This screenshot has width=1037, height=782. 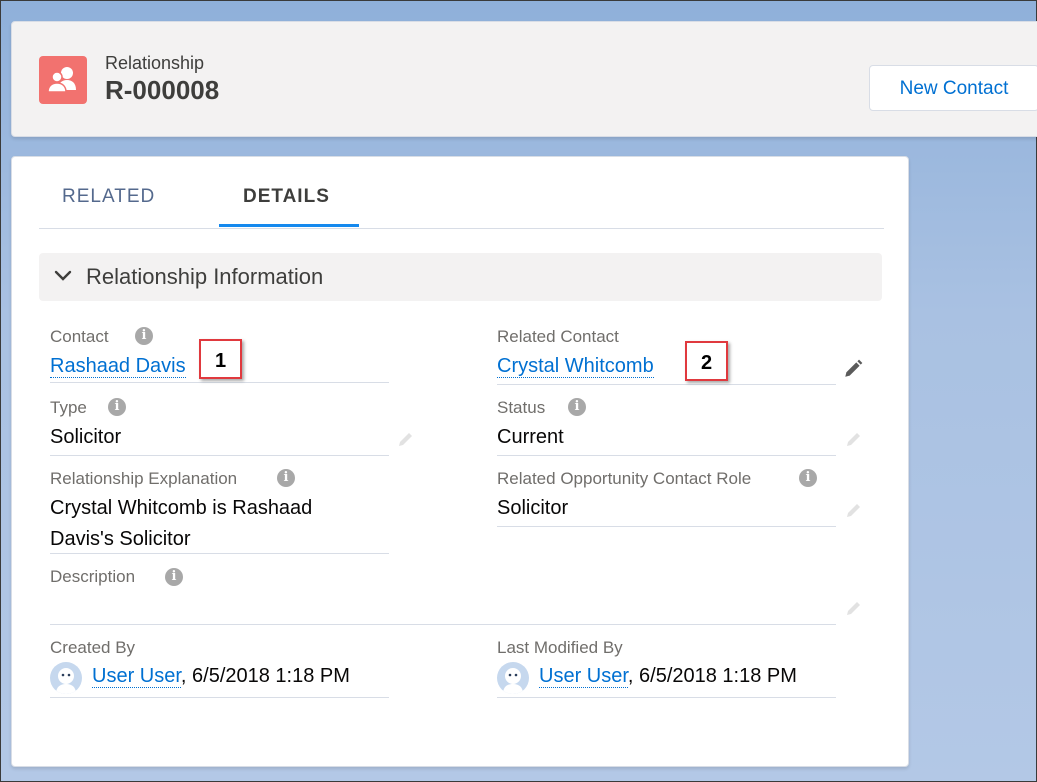 I want to click on record-name: R-000008, so click(x=162, y=90).